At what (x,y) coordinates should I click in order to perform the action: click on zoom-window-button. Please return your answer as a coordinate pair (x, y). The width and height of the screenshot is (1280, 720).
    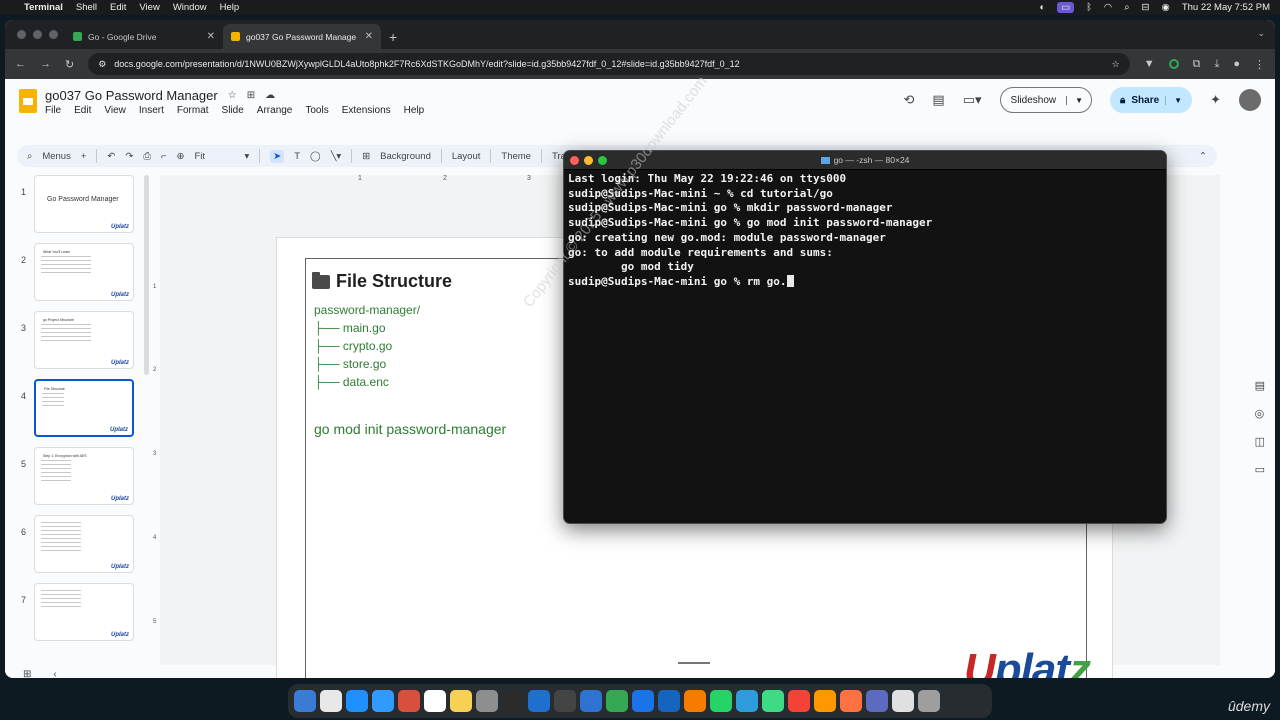
    Looking at the image, I should click on (53, 34).